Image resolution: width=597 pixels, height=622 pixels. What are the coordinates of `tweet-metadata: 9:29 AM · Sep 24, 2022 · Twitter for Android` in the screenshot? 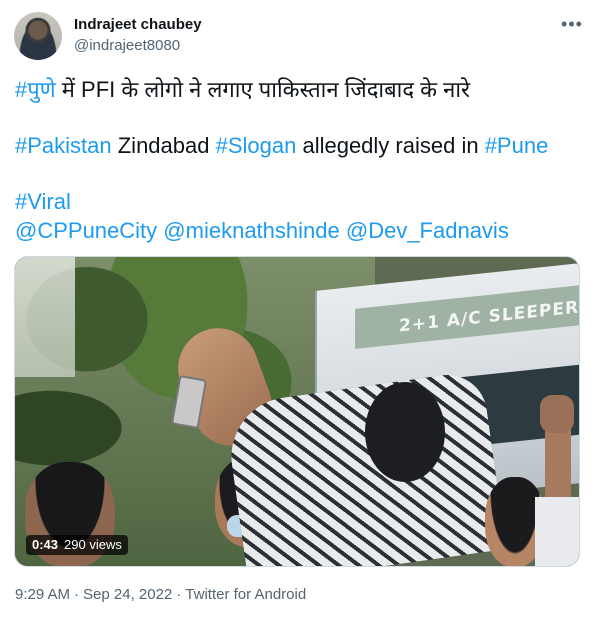 It's located at (160, 595).